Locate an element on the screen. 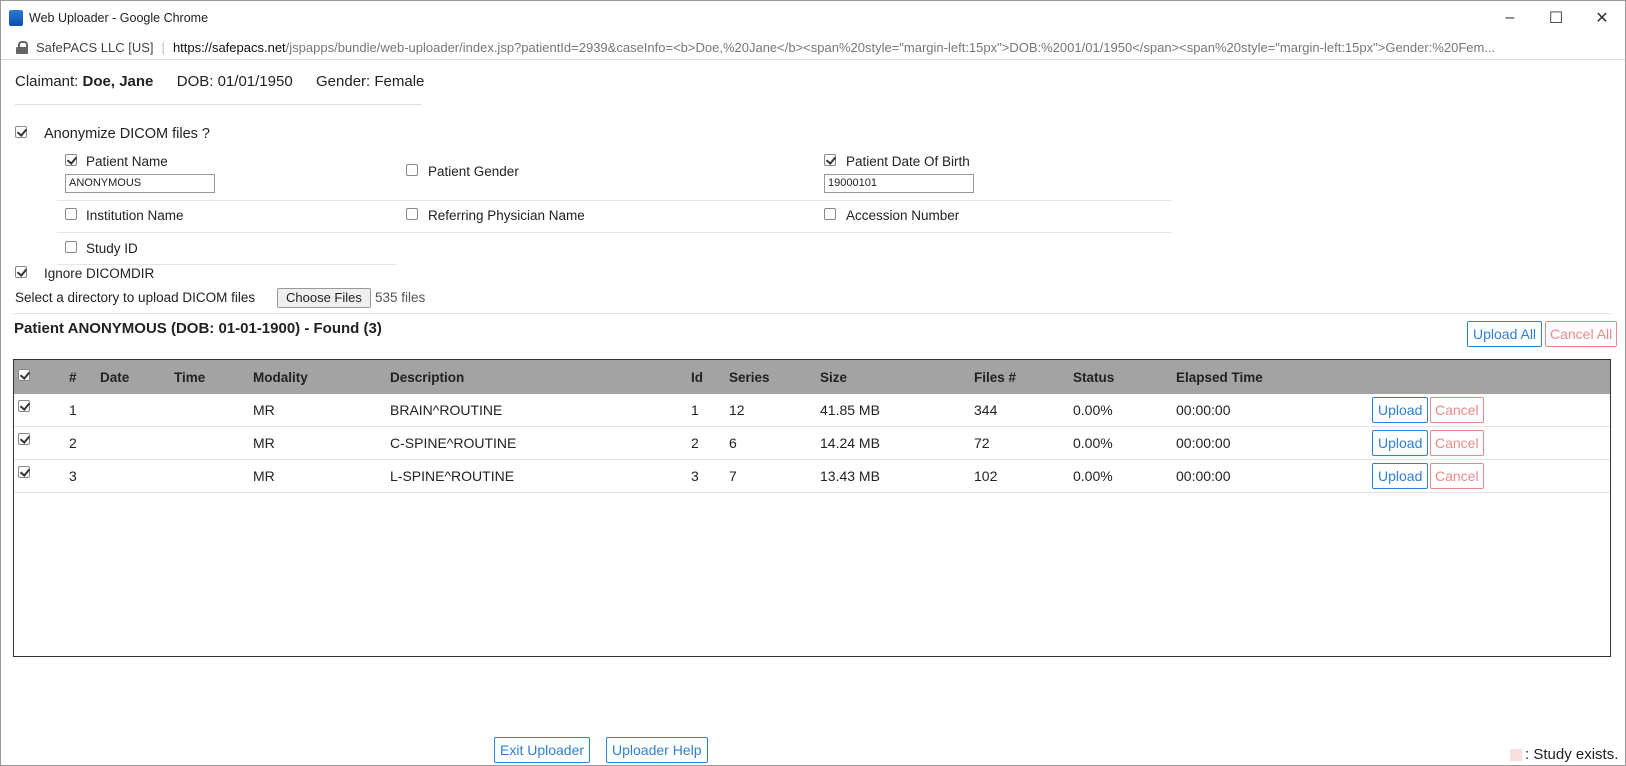 This screenshot has height=766, width=1626. cell-description: BRAIN^ROUTINE is located at coordinates (446, 410).